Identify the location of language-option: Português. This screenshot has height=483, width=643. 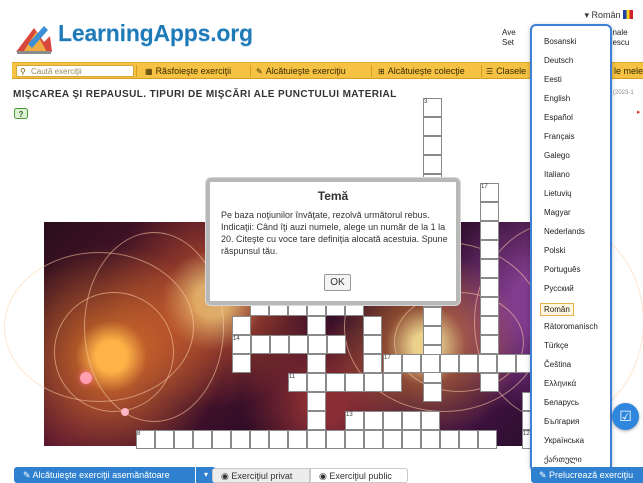
(562, 269).